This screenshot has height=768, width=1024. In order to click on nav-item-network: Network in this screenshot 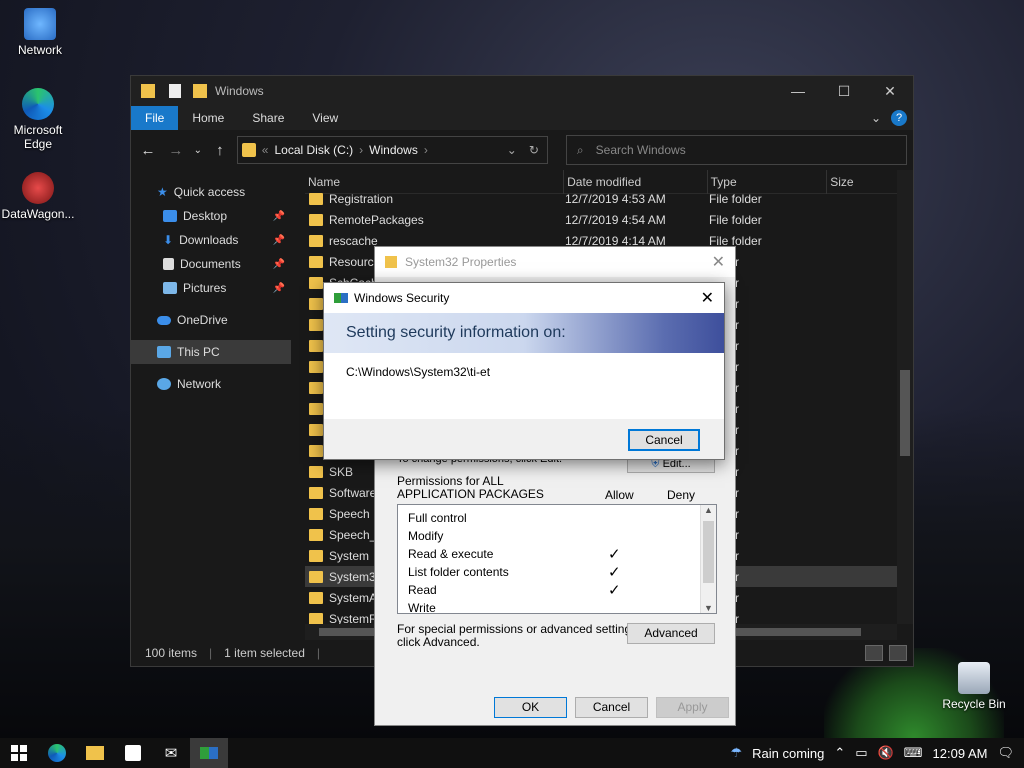, I will do `click(211, 384)`.